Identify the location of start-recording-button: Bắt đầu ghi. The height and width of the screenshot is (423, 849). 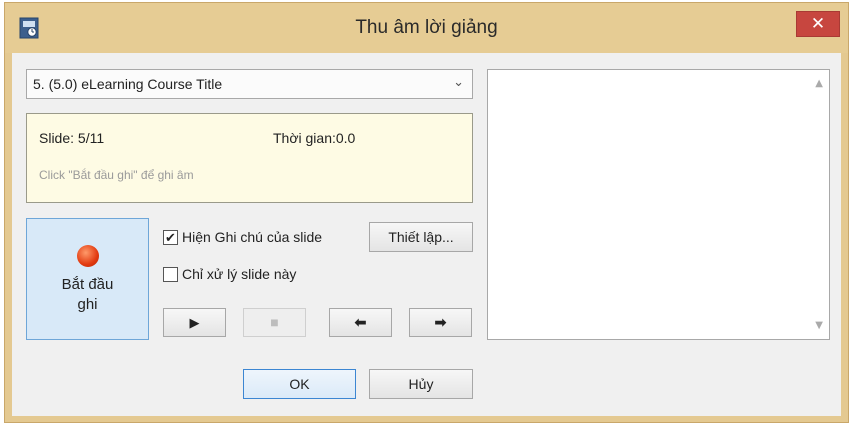
(87, 279).